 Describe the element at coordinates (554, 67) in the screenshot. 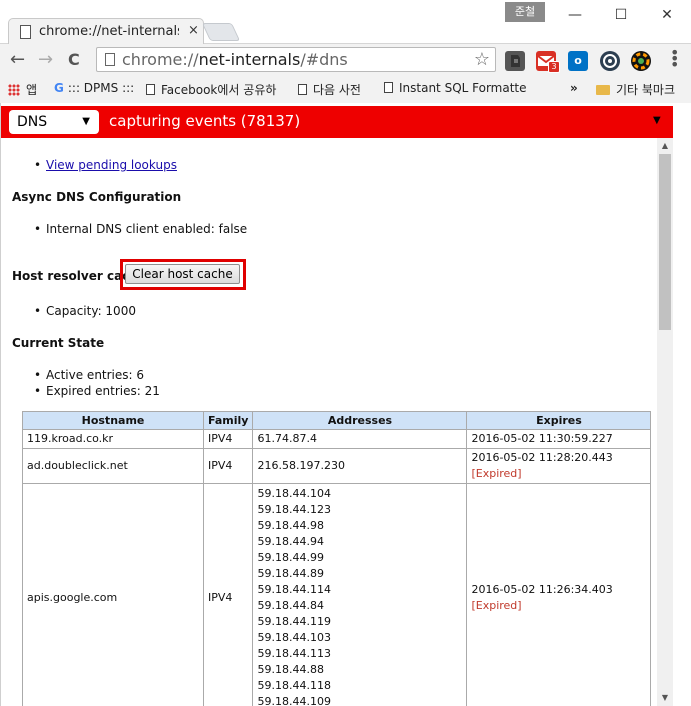

I see `gmail-unread-badge: 3` at that location.